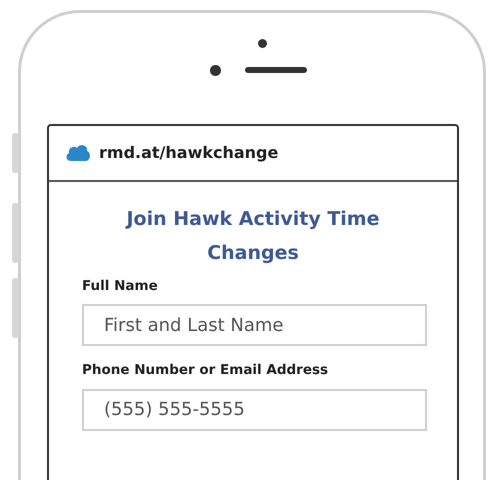 This screenshot has height=480, width=490. What do you see at coordinates (262, 43) in the screenshot?
I see `camera-dot` at bounding box center [262, 43].